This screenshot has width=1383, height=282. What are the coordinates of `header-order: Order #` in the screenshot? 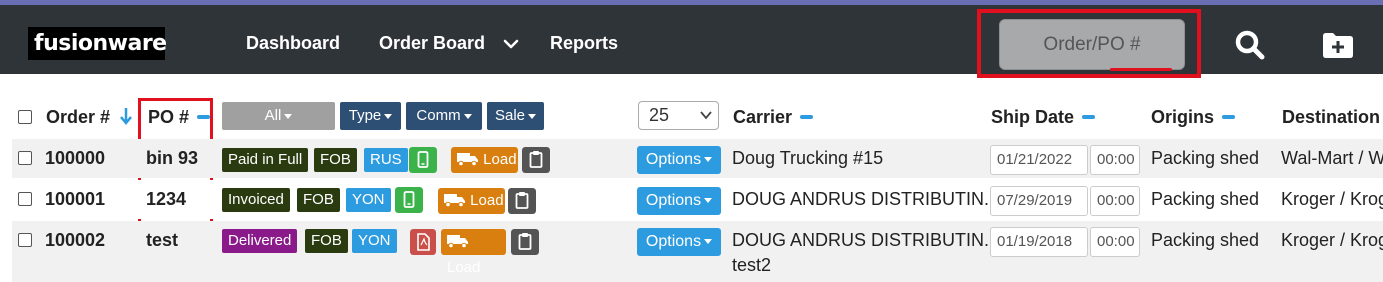 It's located at (89, 117).